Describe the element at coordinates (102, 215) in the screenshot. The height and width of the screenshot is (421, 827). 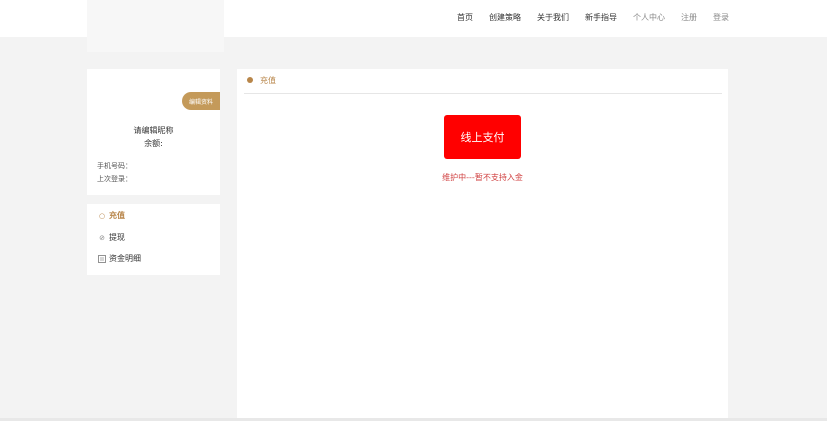
I see `circle-icon: ○` at that location.